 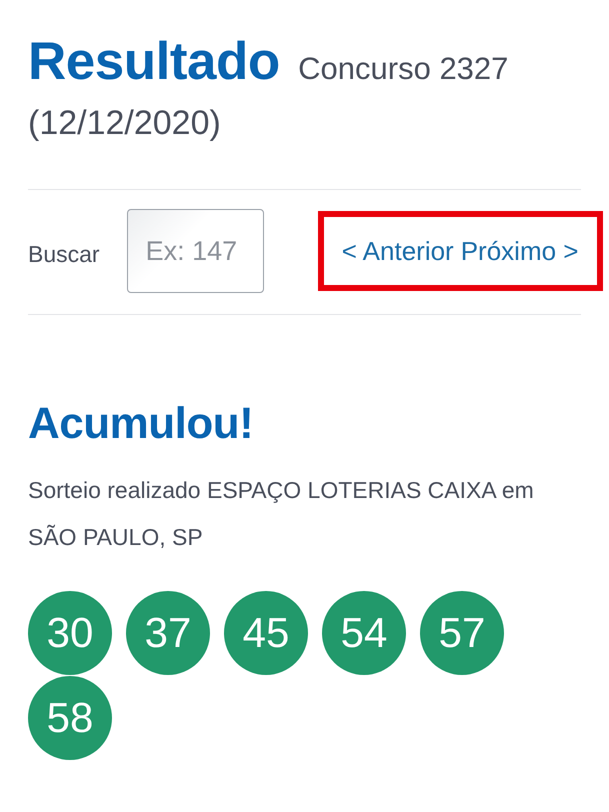 I want to click on page-title: Resultado, so click(x=154, y=61).